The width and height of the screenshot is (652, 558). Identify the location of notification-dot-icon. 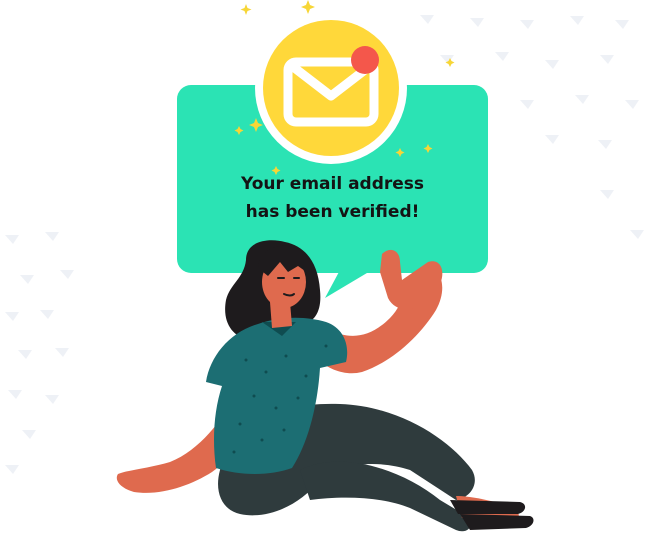
(365, 60).